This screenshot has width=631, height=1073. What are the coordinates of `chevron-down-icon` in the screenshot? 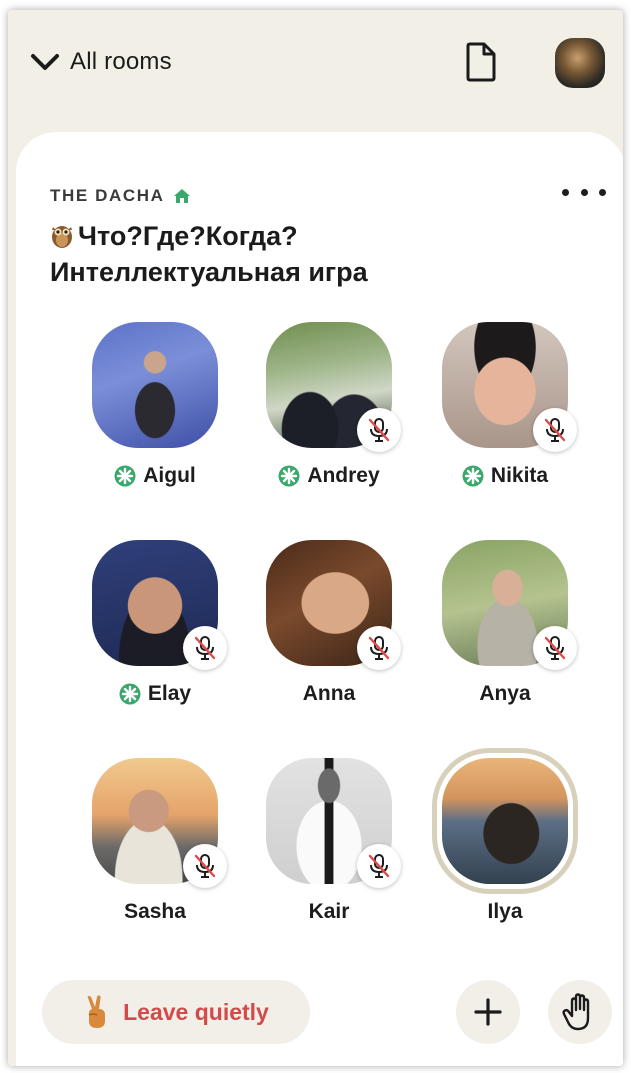 It's located at (45, 62).